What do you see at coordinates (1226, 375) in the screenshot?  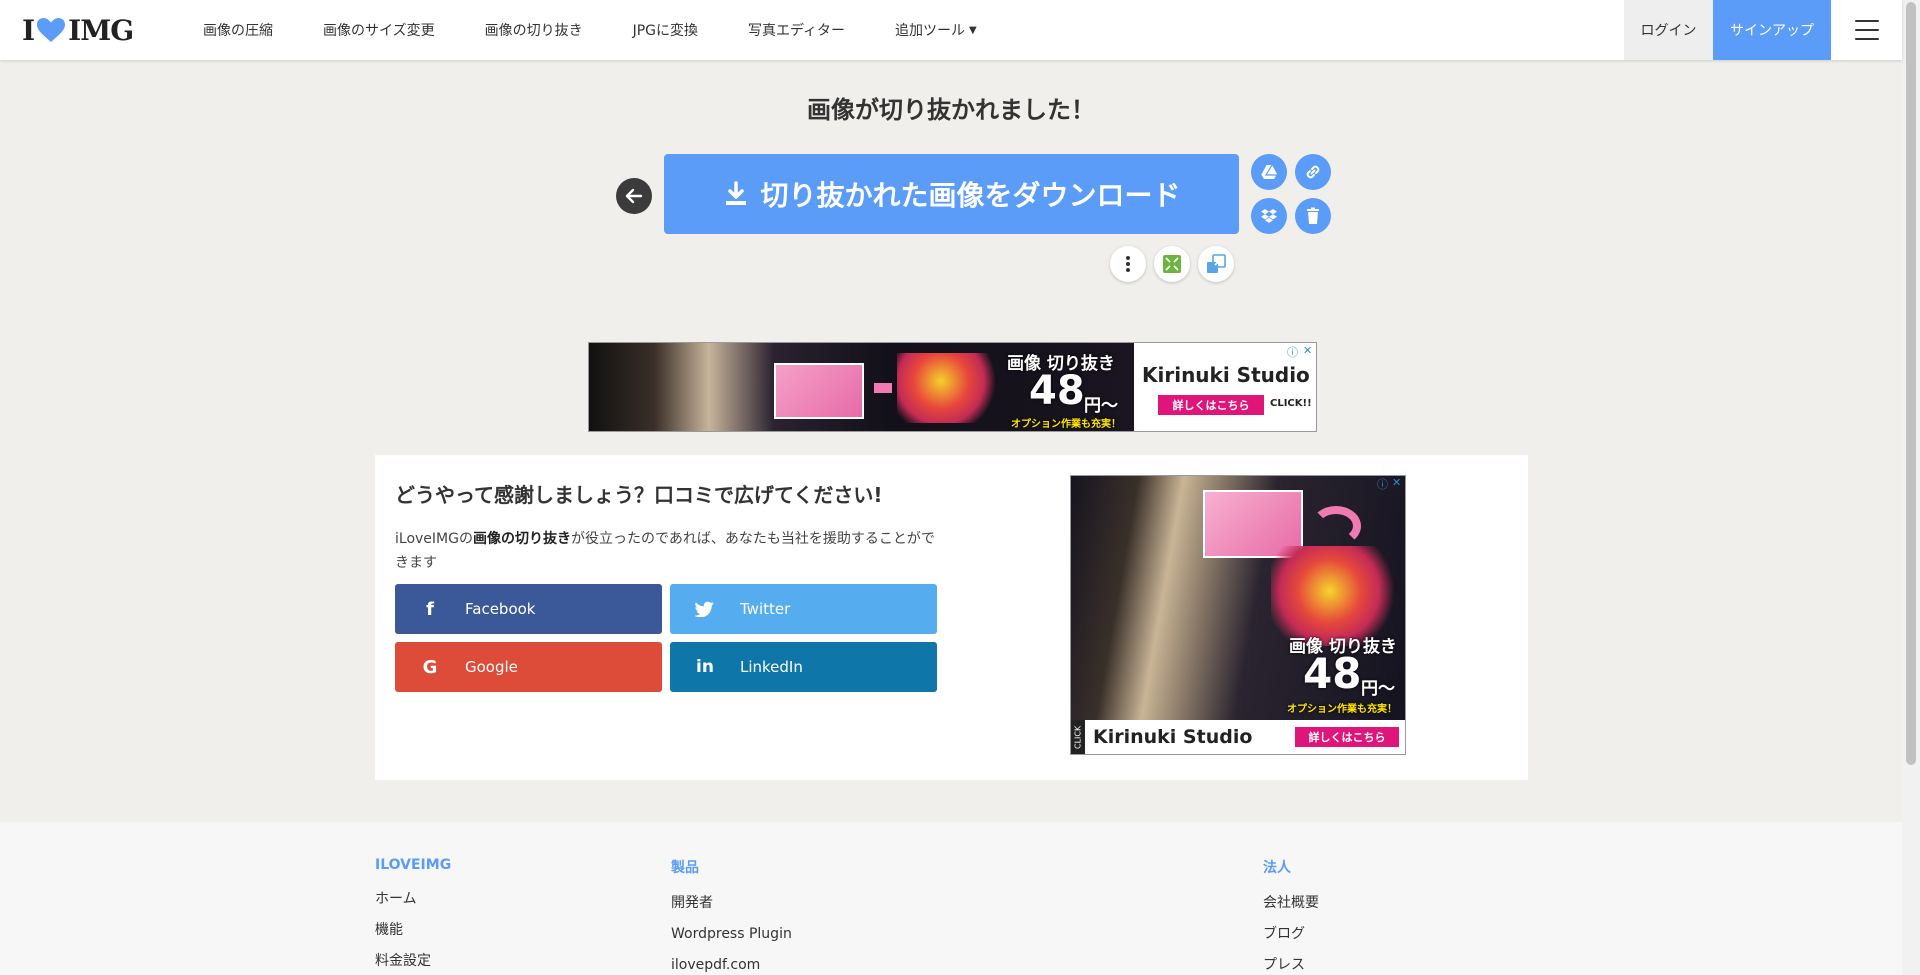 I see `ad-brand: Kirinuki Studio` at bounding box center [1226, 375].